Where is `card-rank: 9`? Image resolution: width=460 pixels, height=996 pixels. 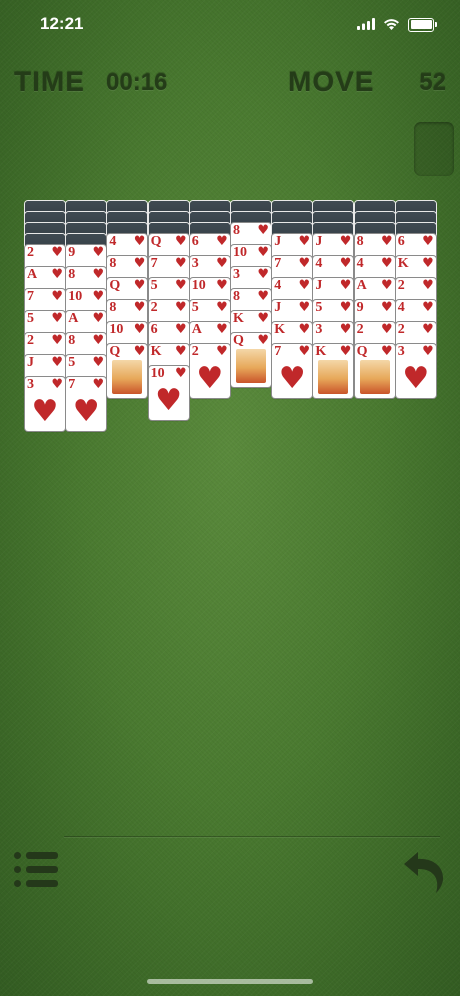
card-rank: 9 is located at coordinates (360, 307).